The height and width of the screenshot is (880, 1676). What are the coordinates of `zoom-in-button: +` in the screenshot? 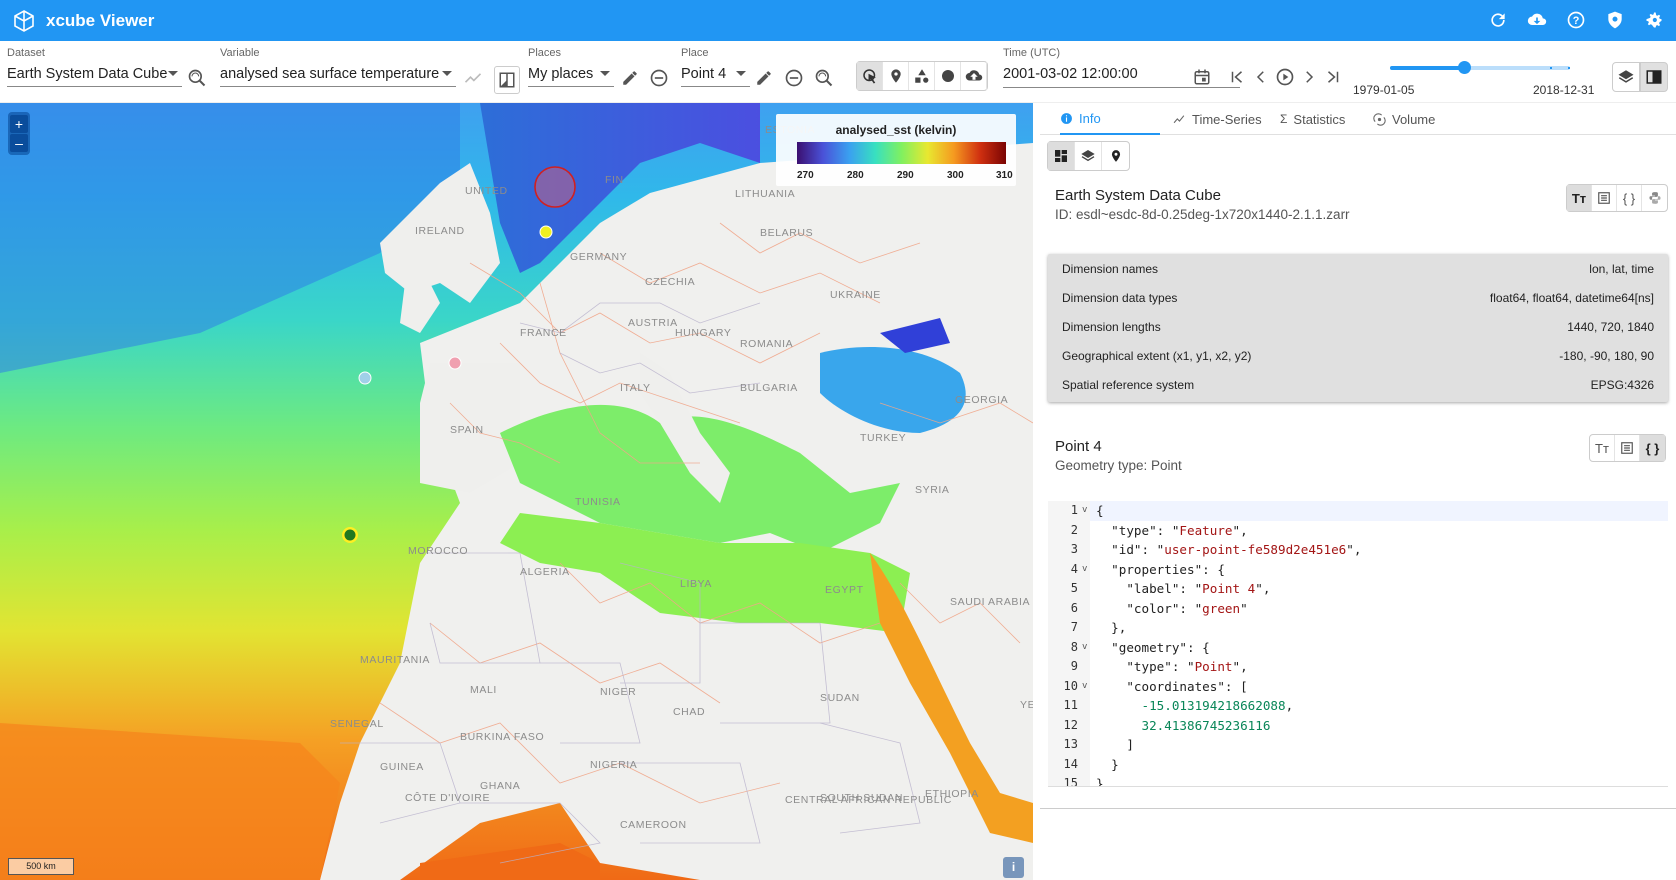 It's located at (19, 124).